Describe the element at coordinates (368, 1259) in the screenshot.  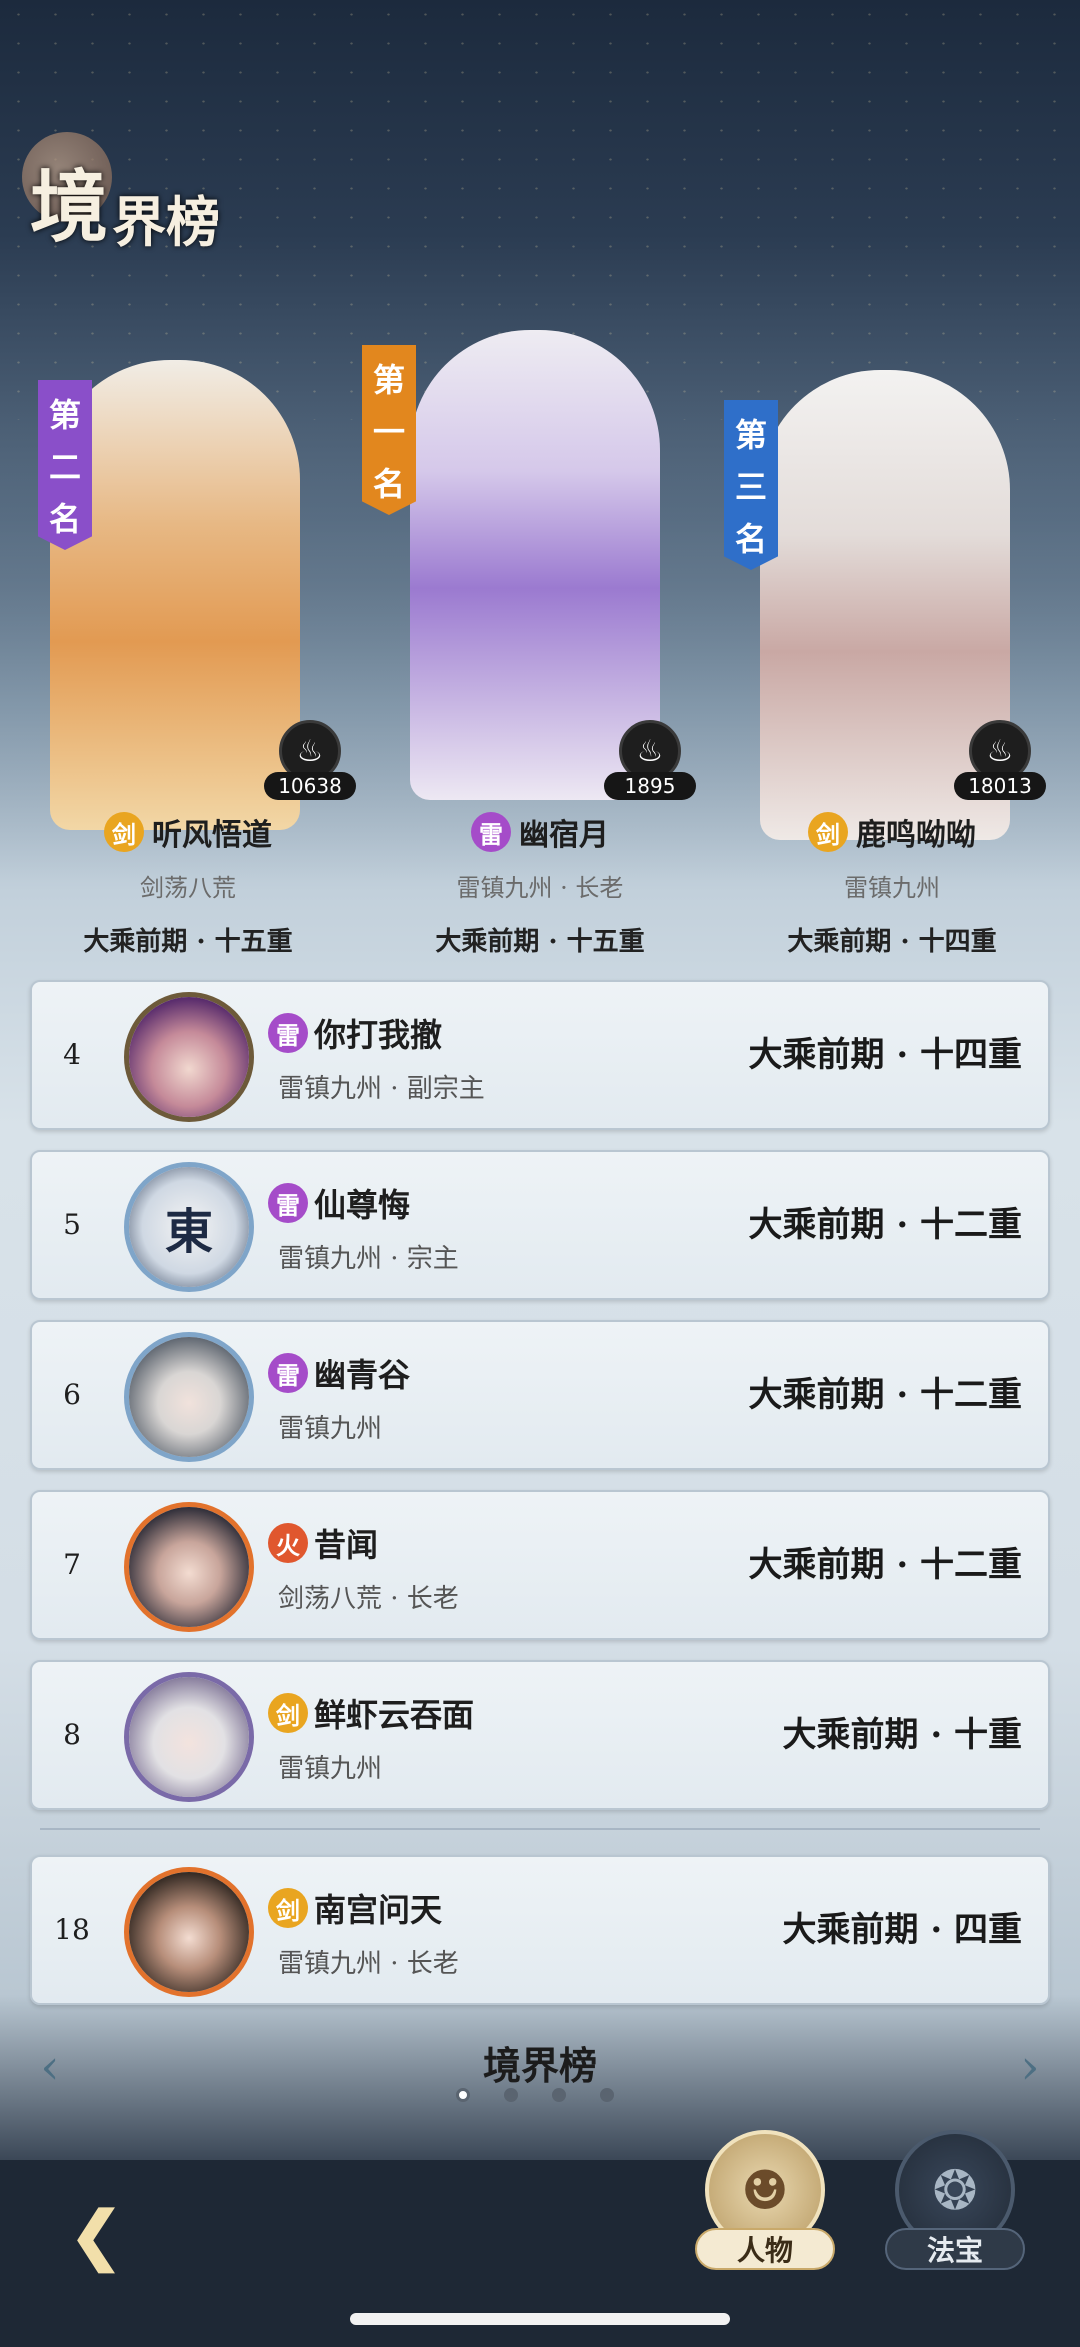
I see `sect-info: 雷镇九州 · 宗主` at that location.